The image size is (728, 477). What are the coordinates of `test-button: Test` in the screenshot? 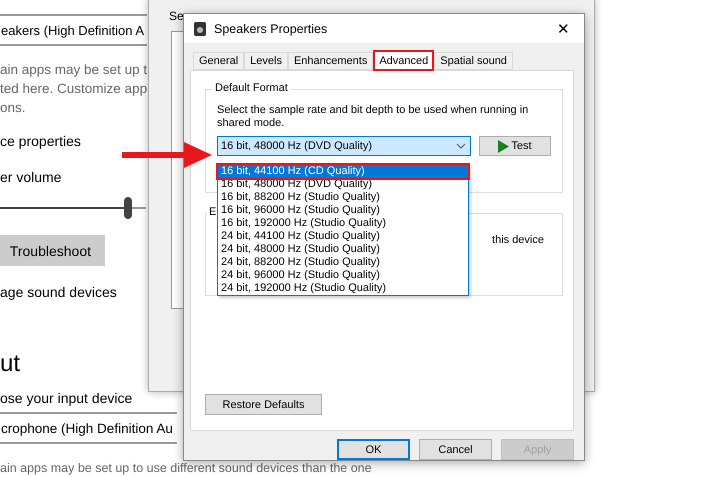 It's located at (515, 146).